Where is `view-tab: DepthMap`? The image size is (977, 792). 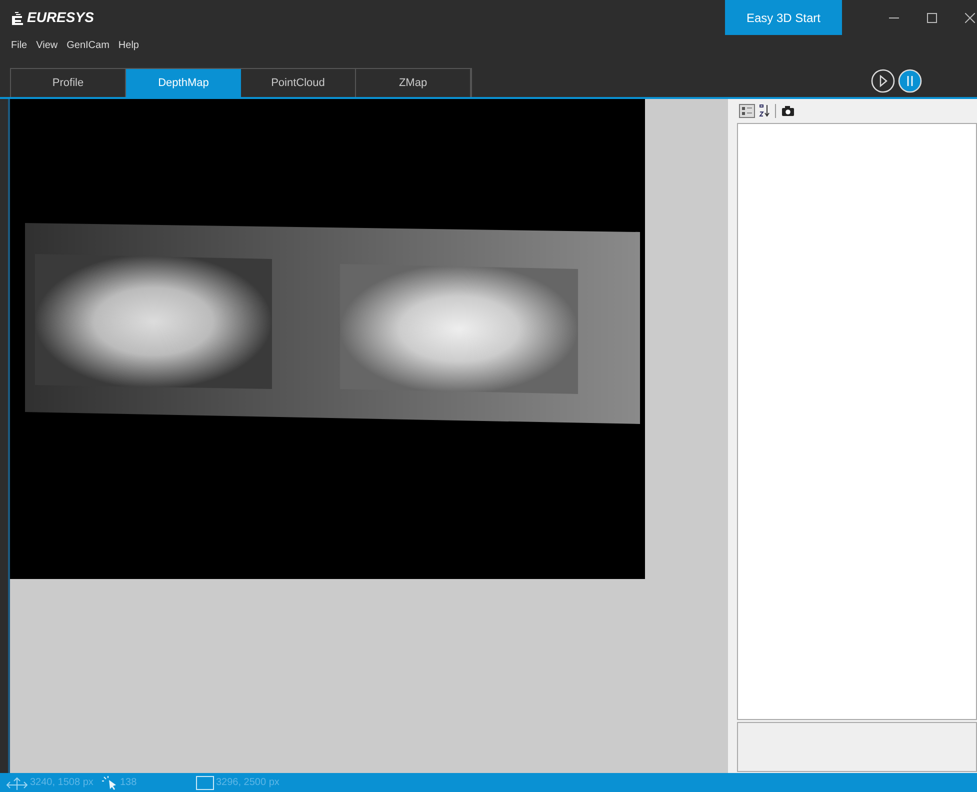 view-tab: DepthMap is located at coordinates (183, 83).